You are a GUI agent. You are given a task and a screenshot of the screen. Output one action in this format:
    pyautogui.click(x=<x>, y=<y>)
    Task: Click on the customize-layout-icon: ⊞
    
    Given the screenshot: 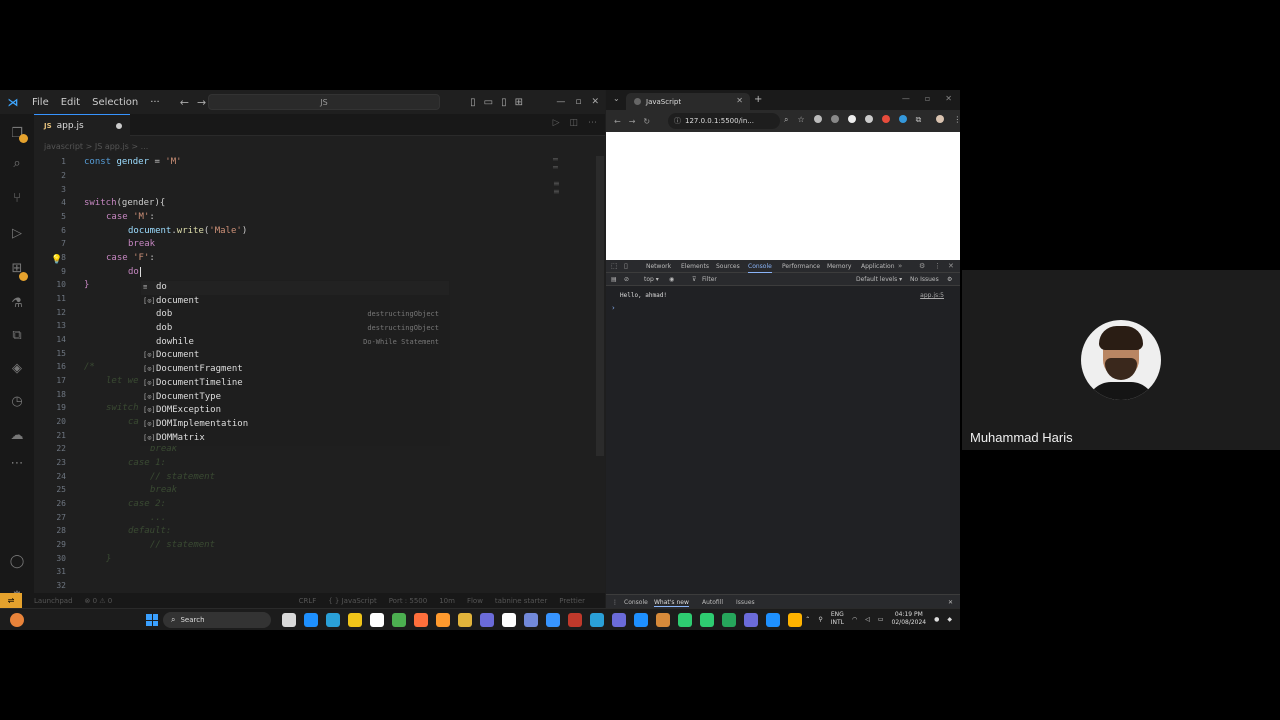 What is the action you would take?
    pyautogui.click(x=519, y=102)
    